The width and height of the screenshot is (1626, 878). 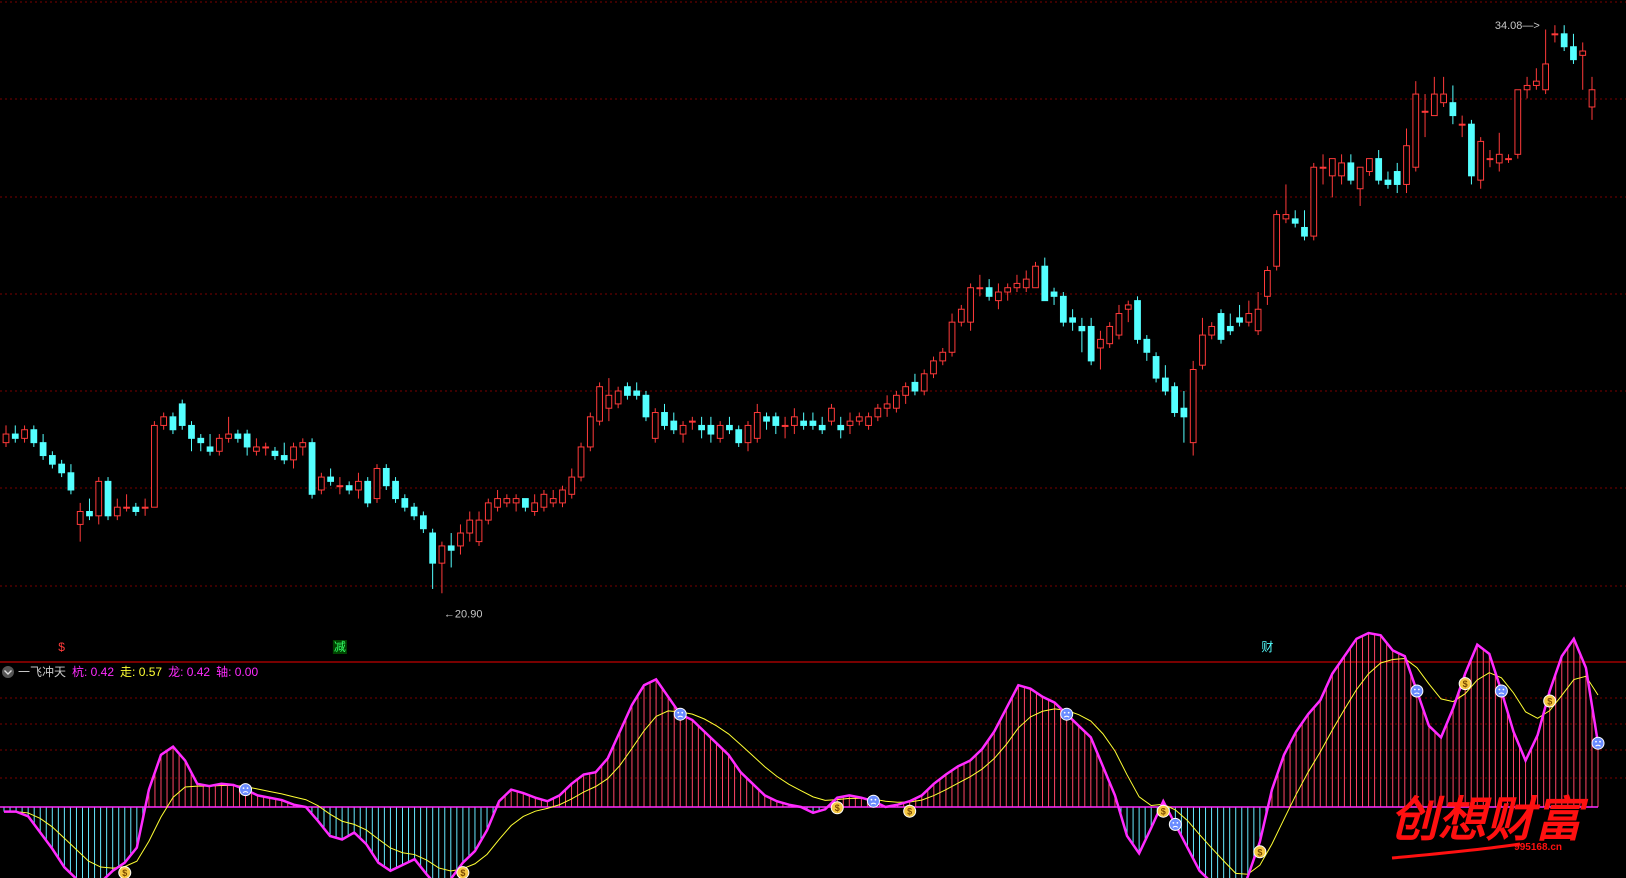 I want to click on indicator-name: 一飞冲天, so click(x=42, y=671).